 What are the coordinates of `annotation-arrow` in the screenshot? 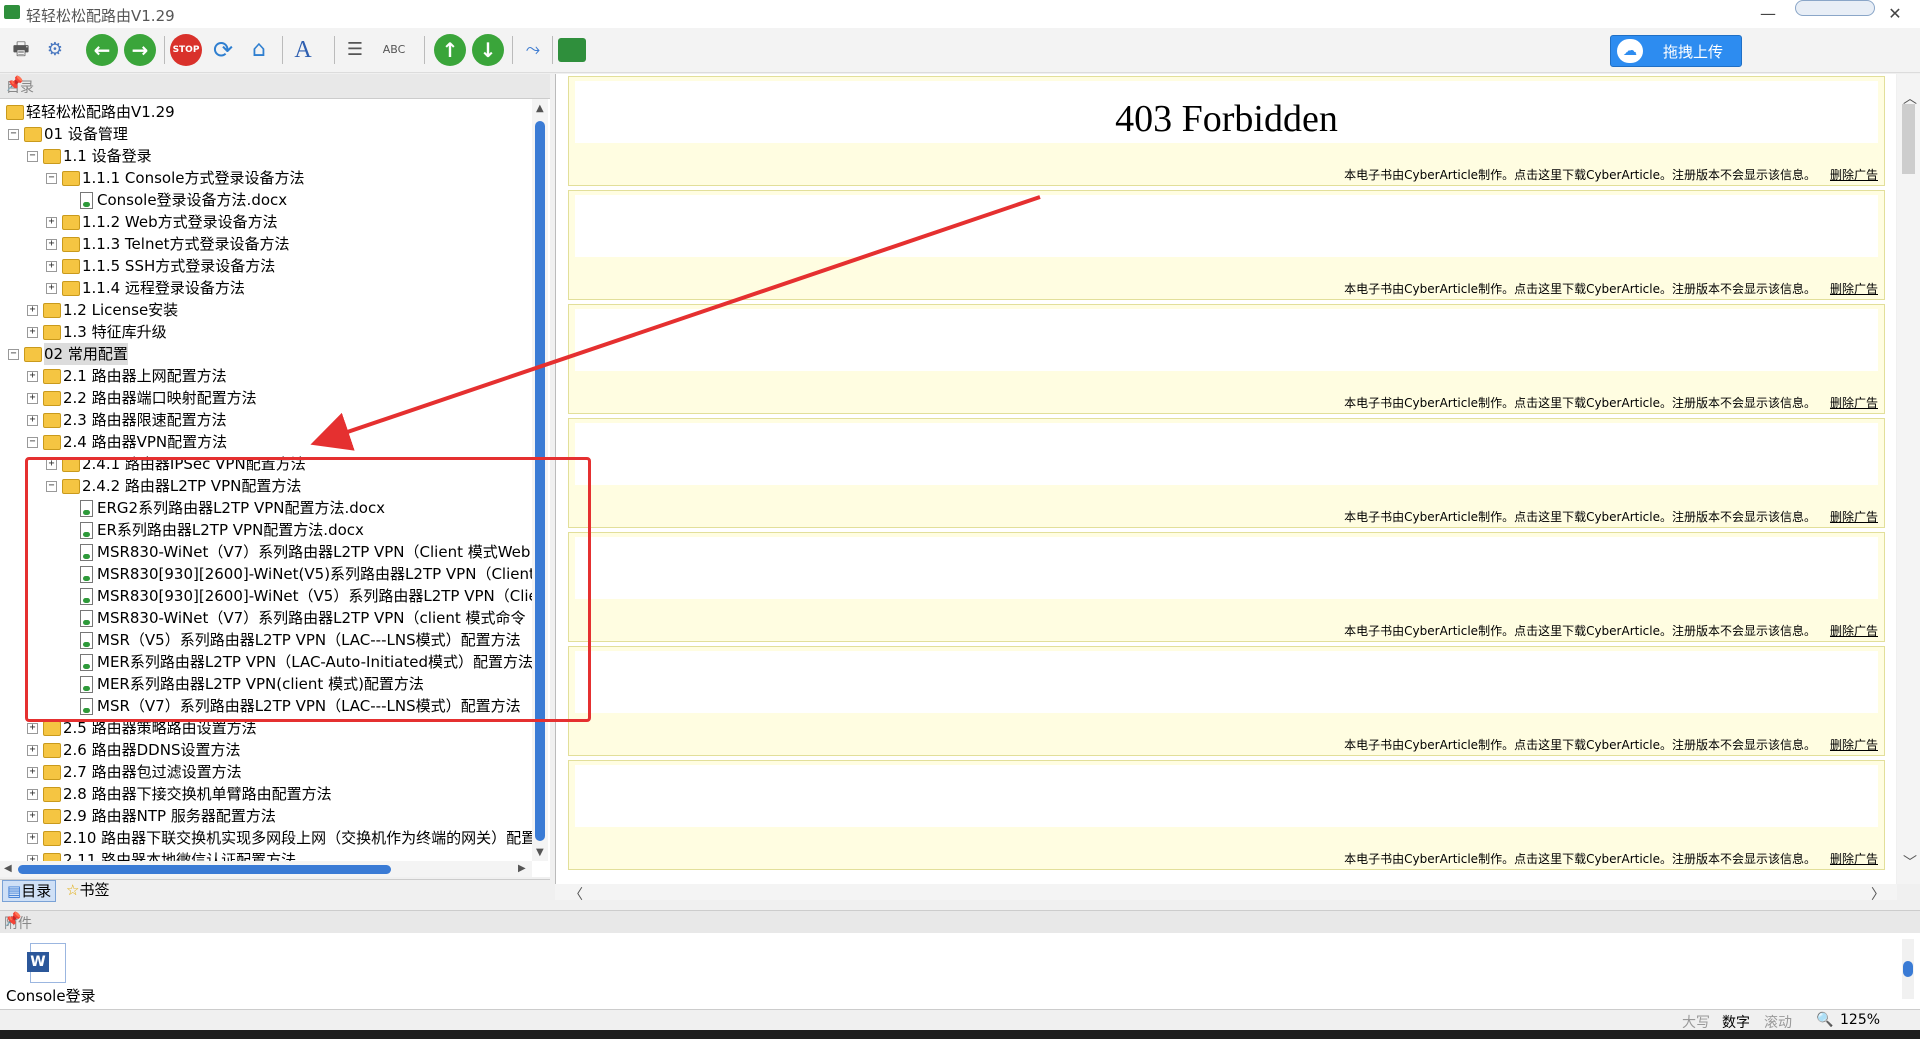 It's located at (675, 323).